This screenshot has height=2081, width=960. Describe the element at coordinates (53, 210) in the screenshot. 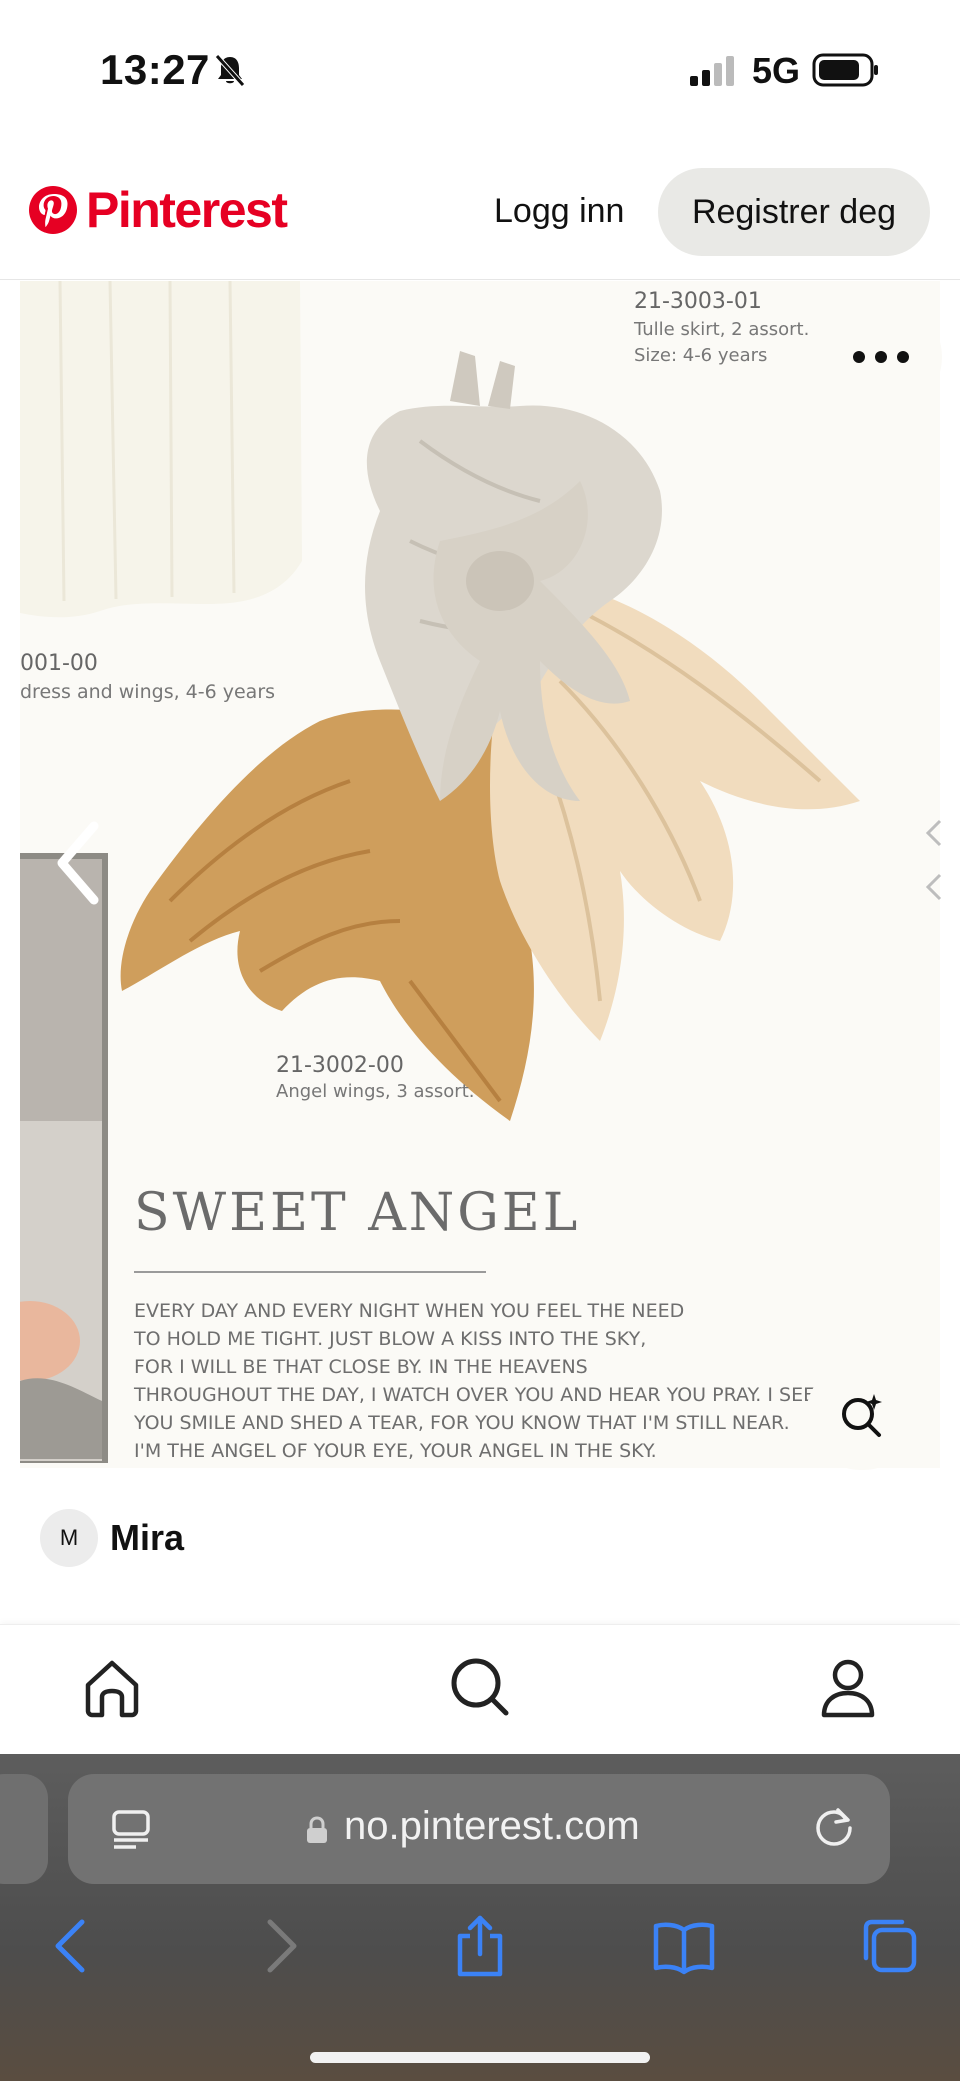

I see `pinterest-logo-icon` at that location.